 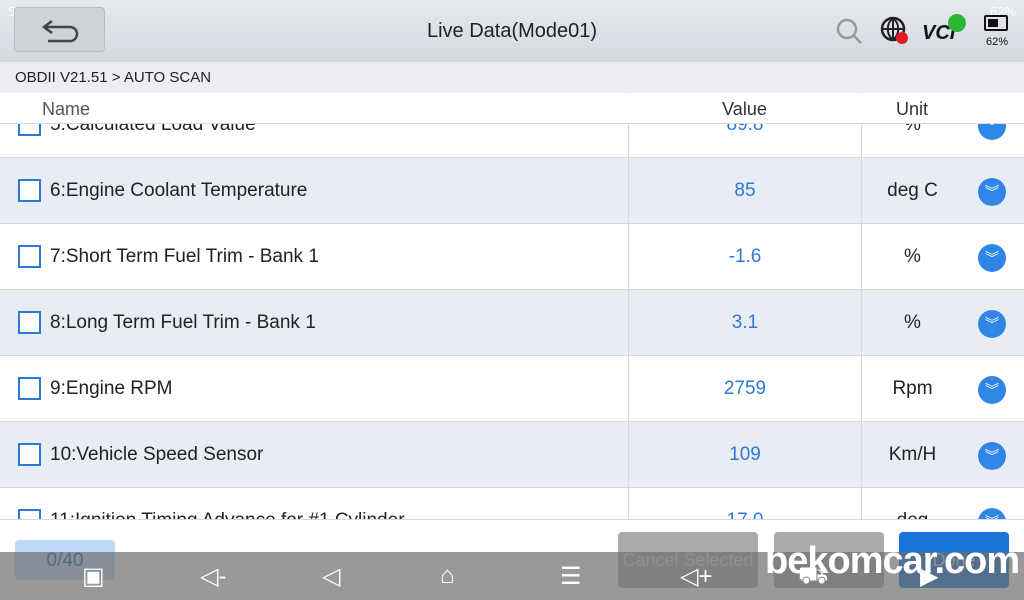 I want to click on column-unit: Unit, so click(x=911, y=109).